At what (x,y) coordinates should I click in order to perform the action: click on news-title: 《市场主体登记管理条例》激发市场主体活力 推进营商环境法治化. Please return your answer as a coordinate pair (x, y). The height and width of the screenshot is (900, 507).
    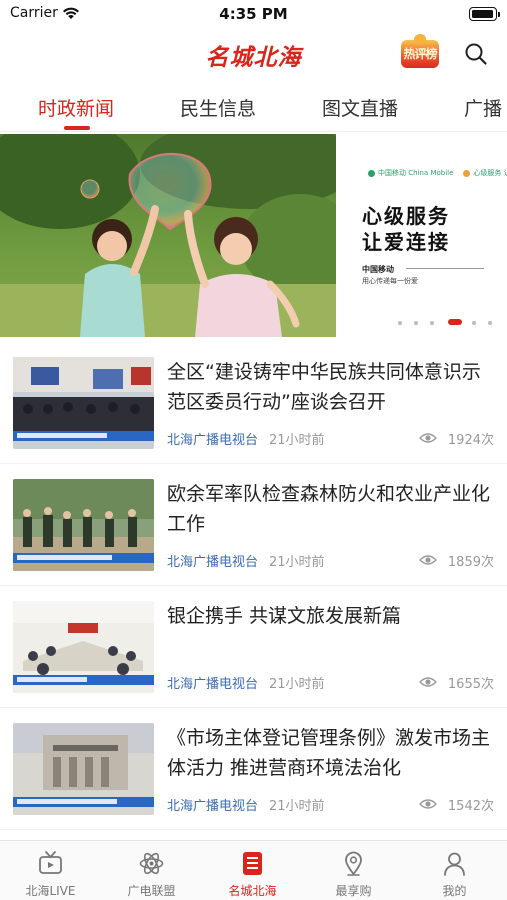
    Looking at the image, I should click on (329, 753).